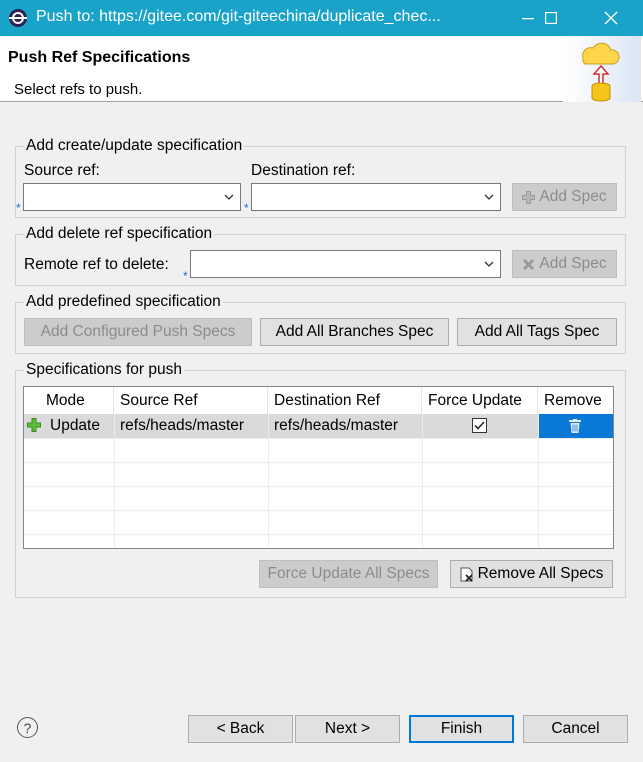 This screenshot has height=762, width=643. What do you see at coordinates (466, 574) in the screenshot?
I see `remove-all-icon` at bounding box center [466, 574].